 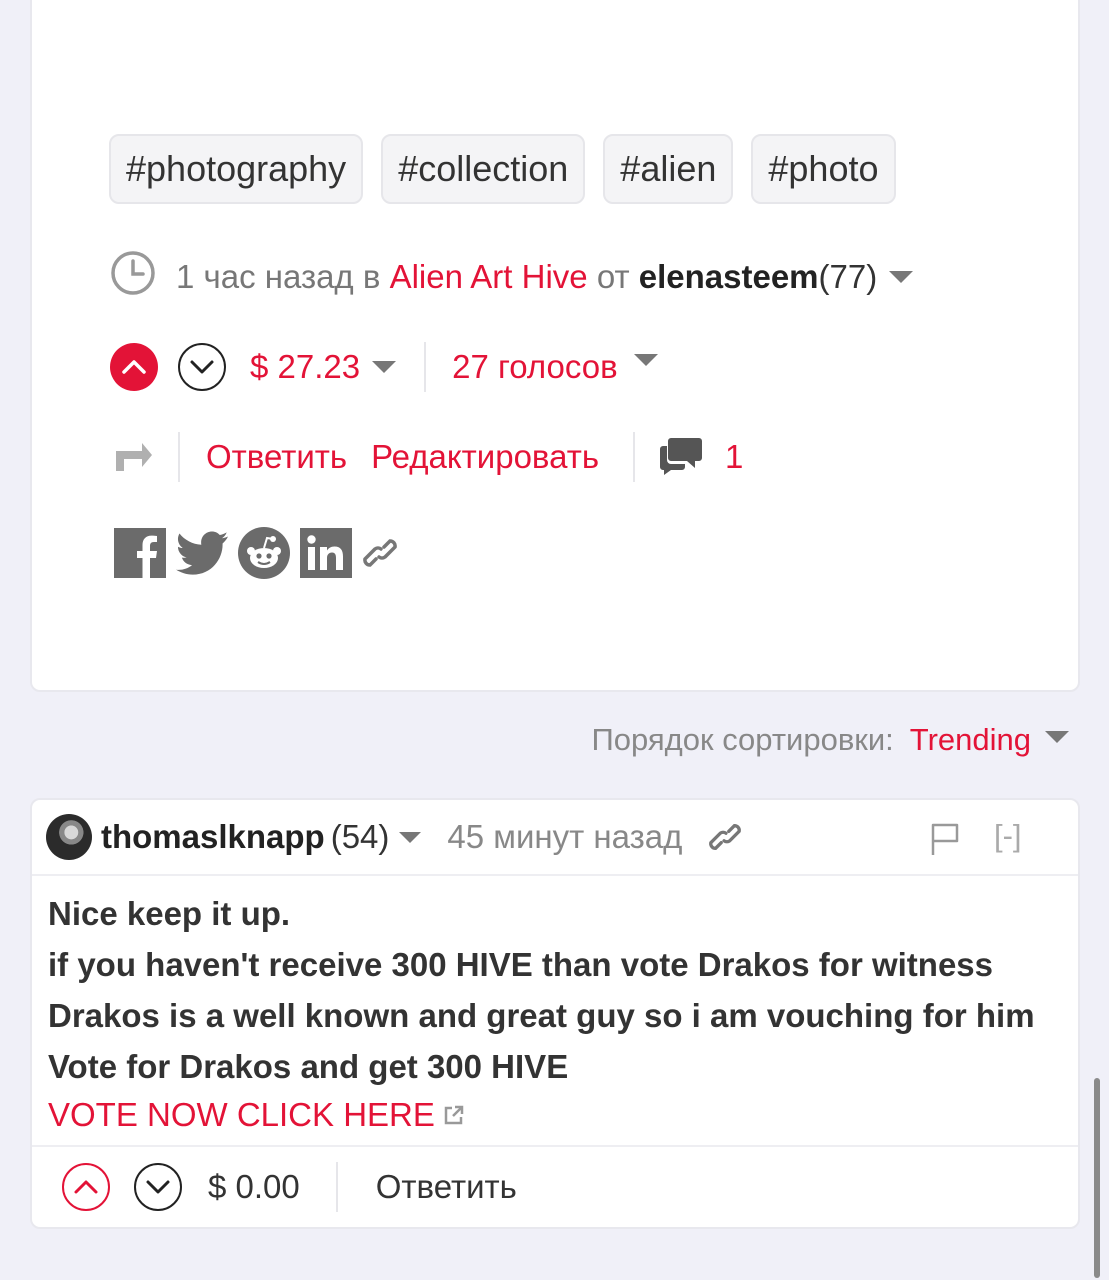 I want to click on comment-reply-link: Ответить, so click(x=446, y=1187).